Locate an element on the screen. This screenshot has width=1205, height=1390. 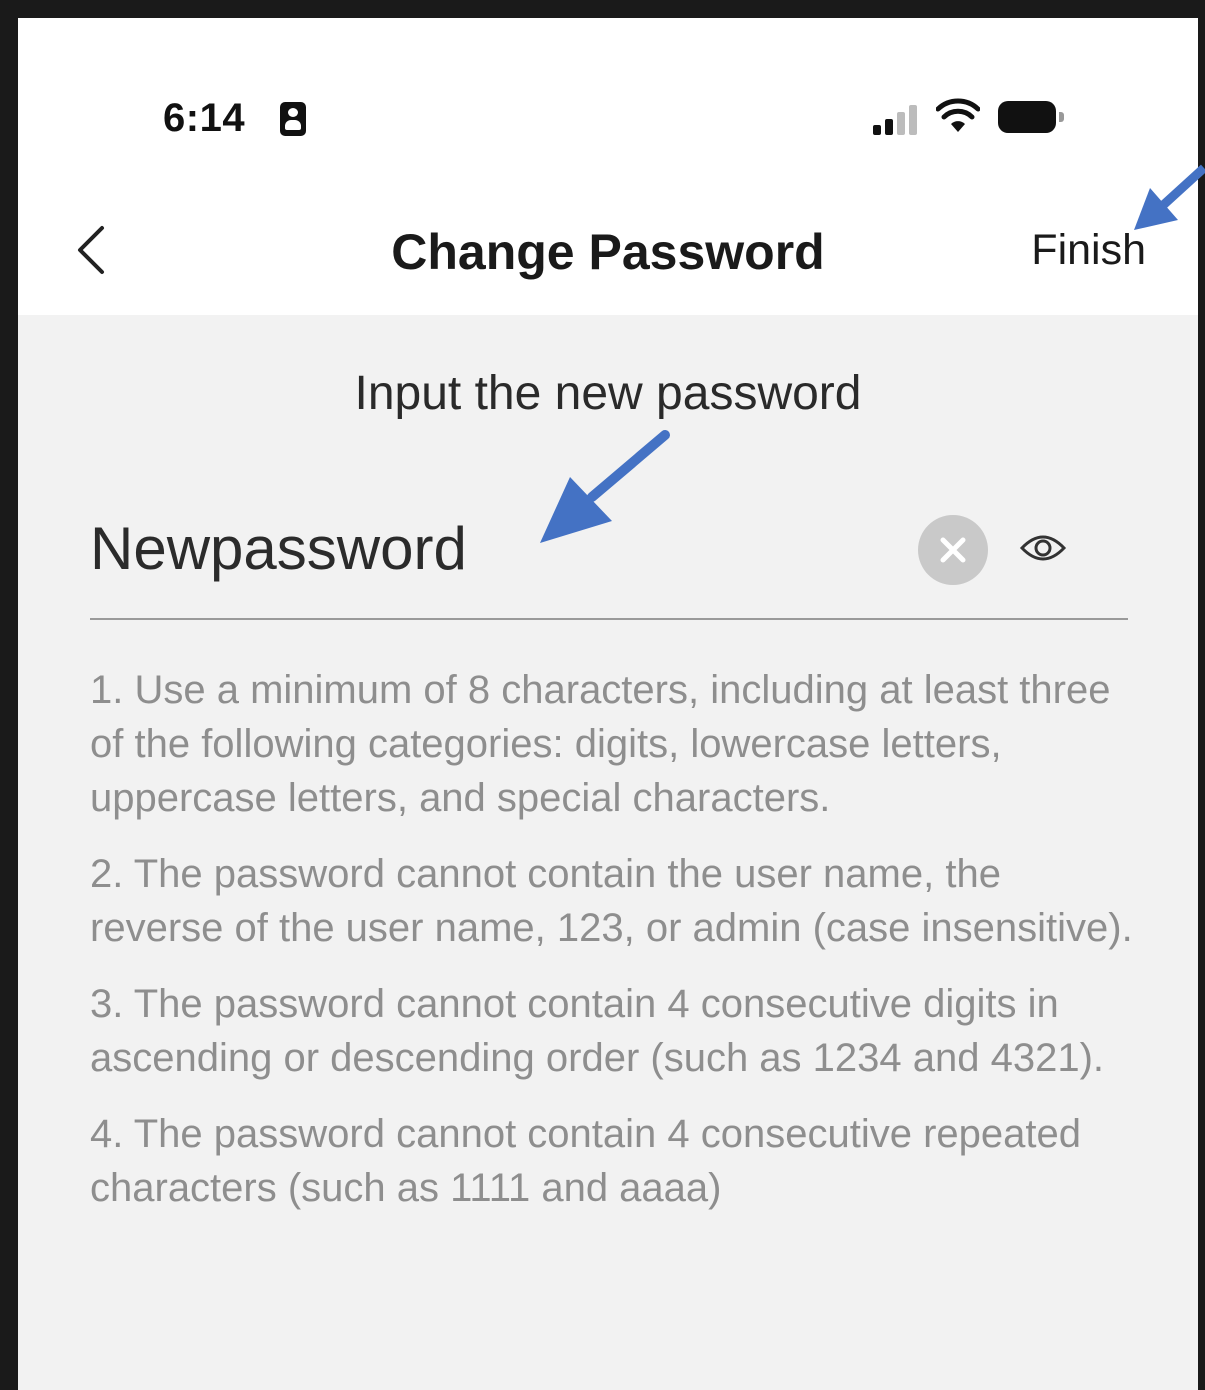
input-underline is located at coordinates (609, 619).